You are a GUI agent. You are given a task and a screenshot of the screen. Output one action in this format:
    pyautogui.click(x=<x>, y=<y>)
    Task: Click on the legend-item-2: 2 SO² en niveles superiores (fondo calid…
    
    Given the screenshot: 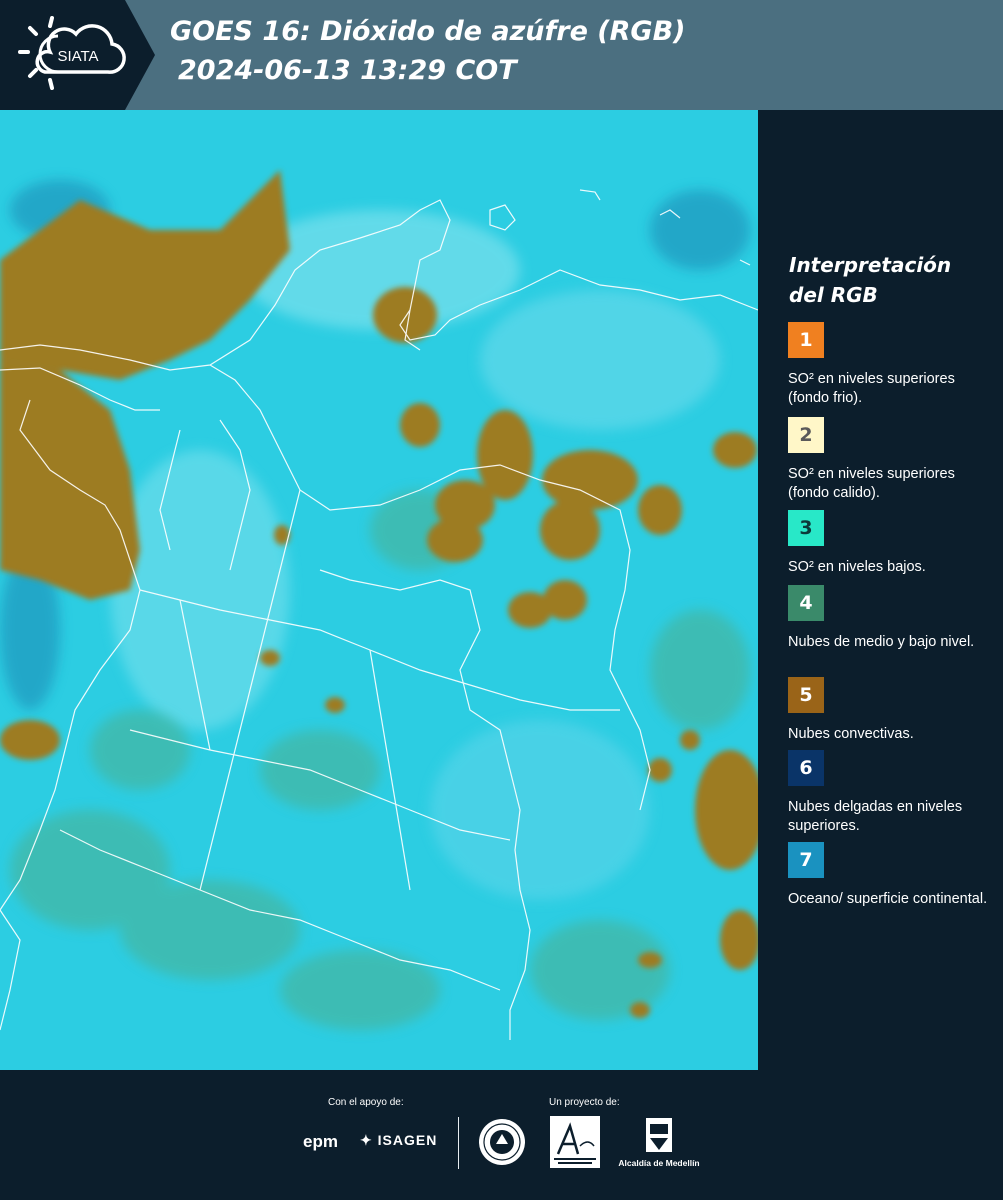 What is the action you would take?
    pyautogui.click(x=893, y=460)
    